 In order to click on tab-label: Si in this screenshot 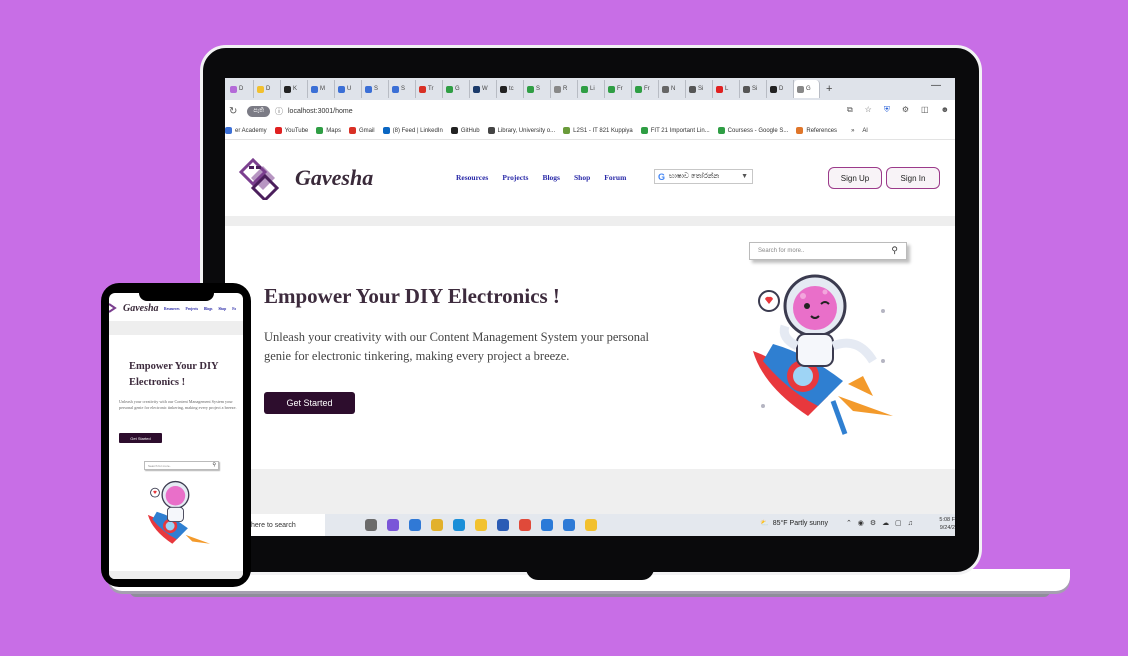, I will do `click(755, 89)`.